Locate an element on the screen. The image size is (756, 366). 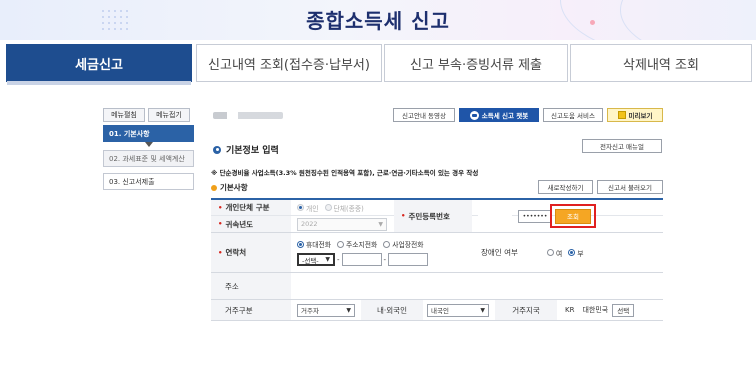
entity-type-options: 개인 단체(종중) is located at coordinates (347, 207).